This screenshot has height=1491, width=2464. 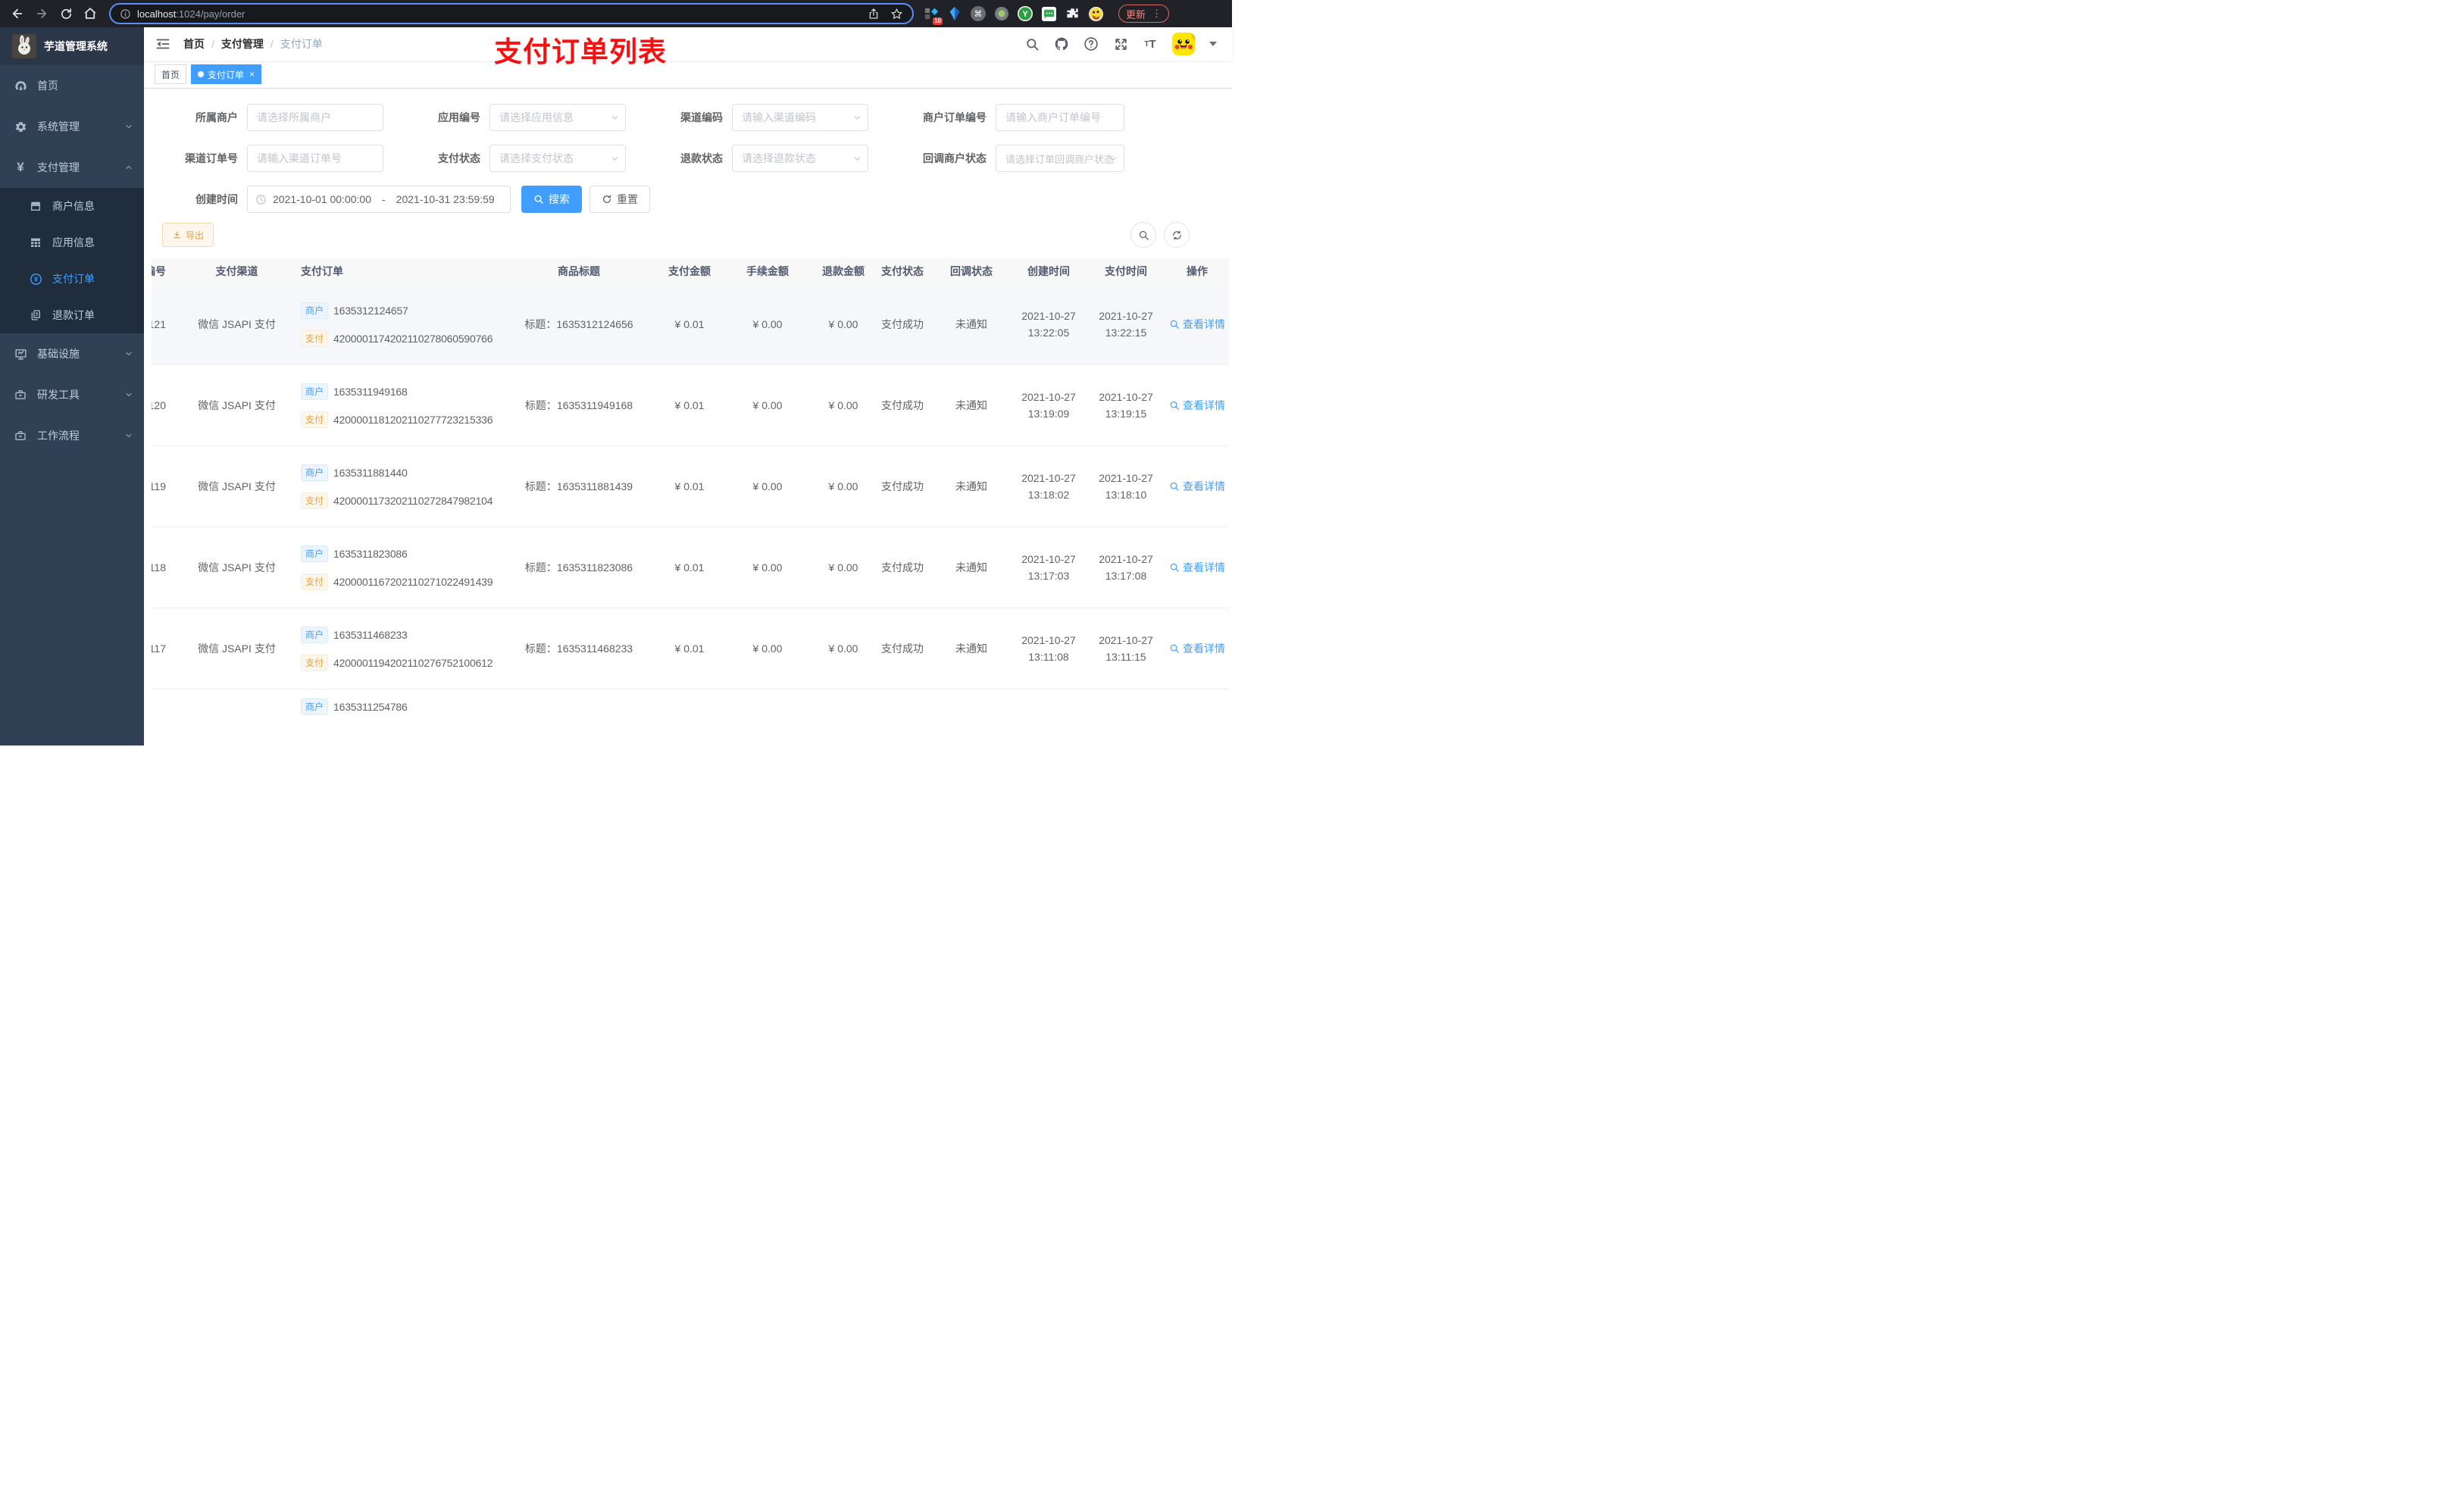 What do you see at coordinates (1061, 44) in the screenshot?
I see `github-icon` at bounding box center [1061, 44].